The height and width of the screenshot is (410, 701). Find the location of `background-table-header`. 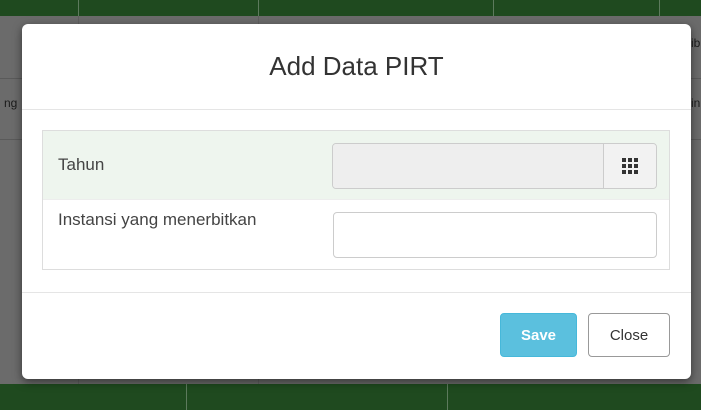

background-table-header is located at coordinates (350, 8).